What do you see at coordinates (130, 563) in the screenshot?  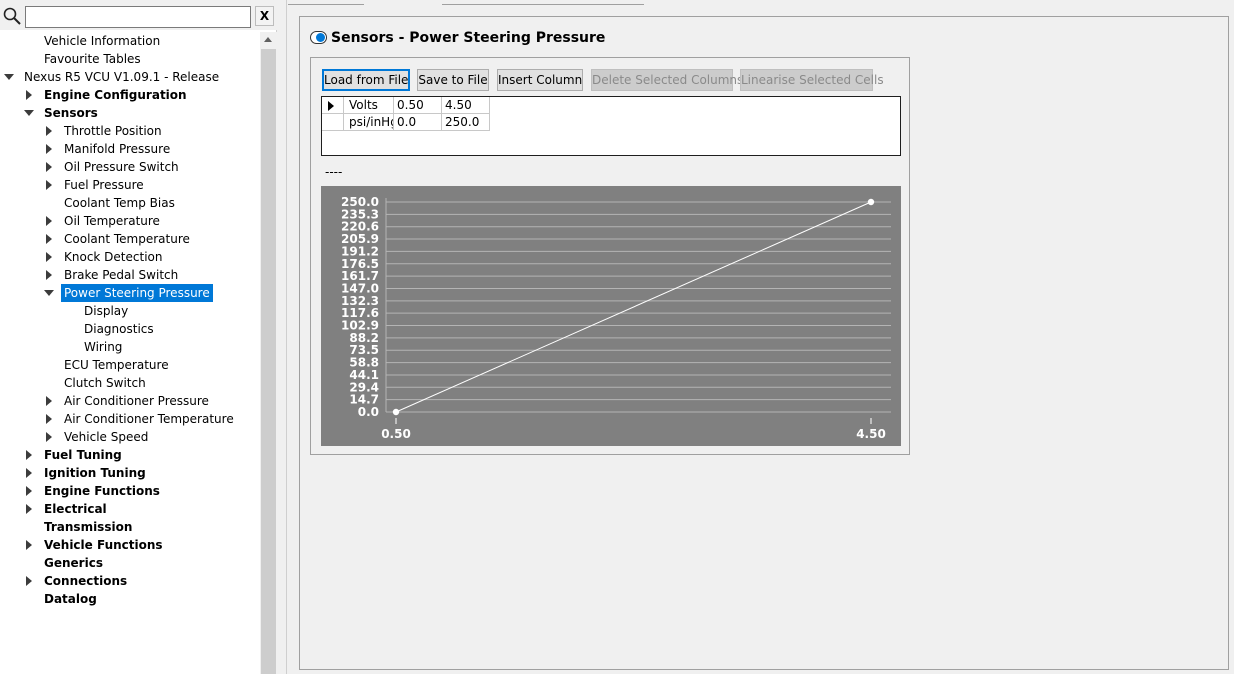 I see `tree-item: Generics` at bounding box center [130, 563].